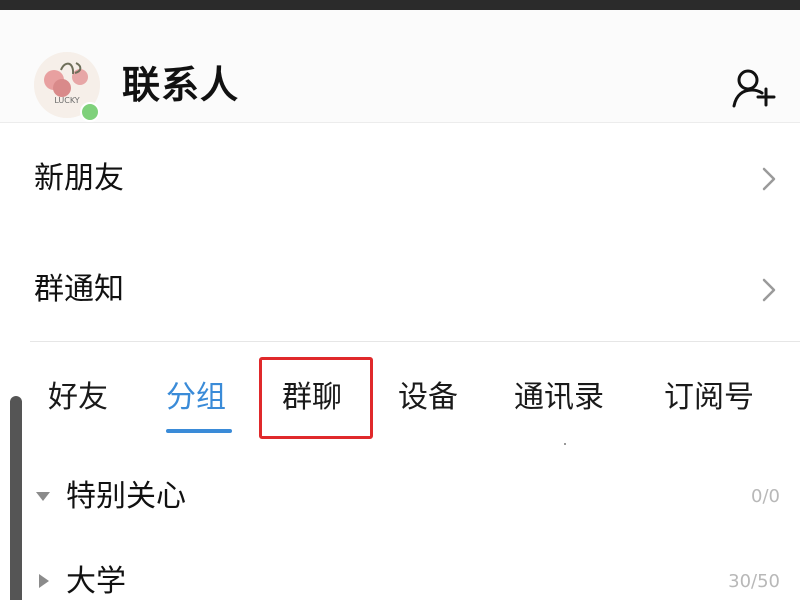 The width and height of the screenshot is (800, 600). What do you see at coordinates (765, 496) in the screenshot?
I see `group-count: 0/0` at bounding box center [765, 496].